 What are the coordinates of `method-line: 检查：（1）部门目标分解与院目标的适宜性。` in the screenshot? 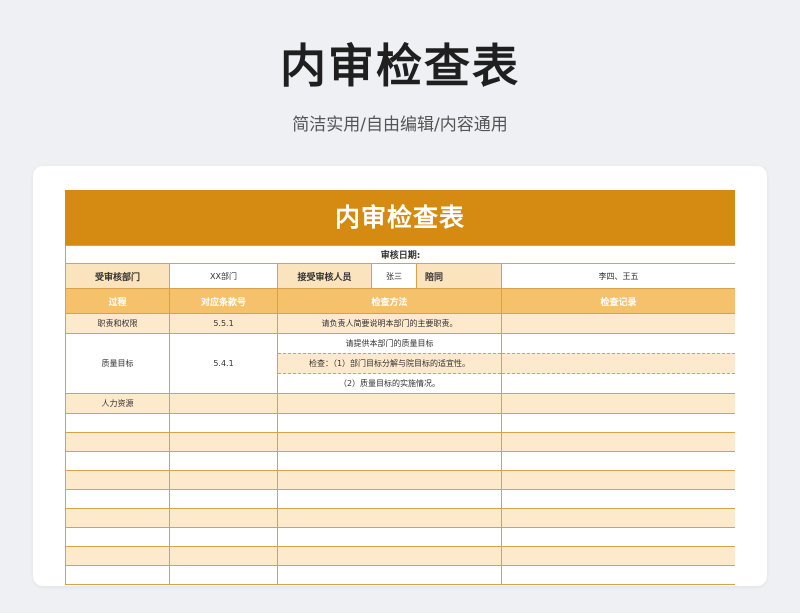 It's located at (389, 363).